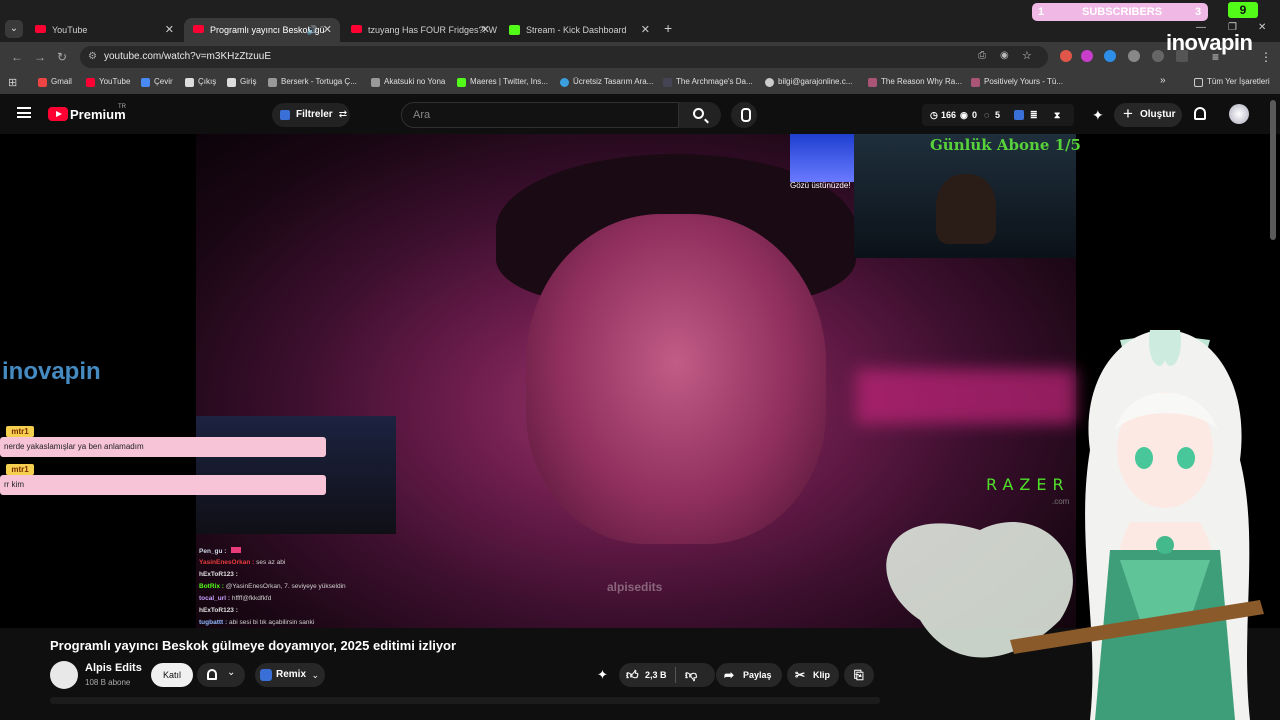 The height and width of the screenshot is (720, 1280). What do you see at coordinates (632, 675) in the screenshot?
I see `like-icon: 👍︎` at bounding box center [632, 675].